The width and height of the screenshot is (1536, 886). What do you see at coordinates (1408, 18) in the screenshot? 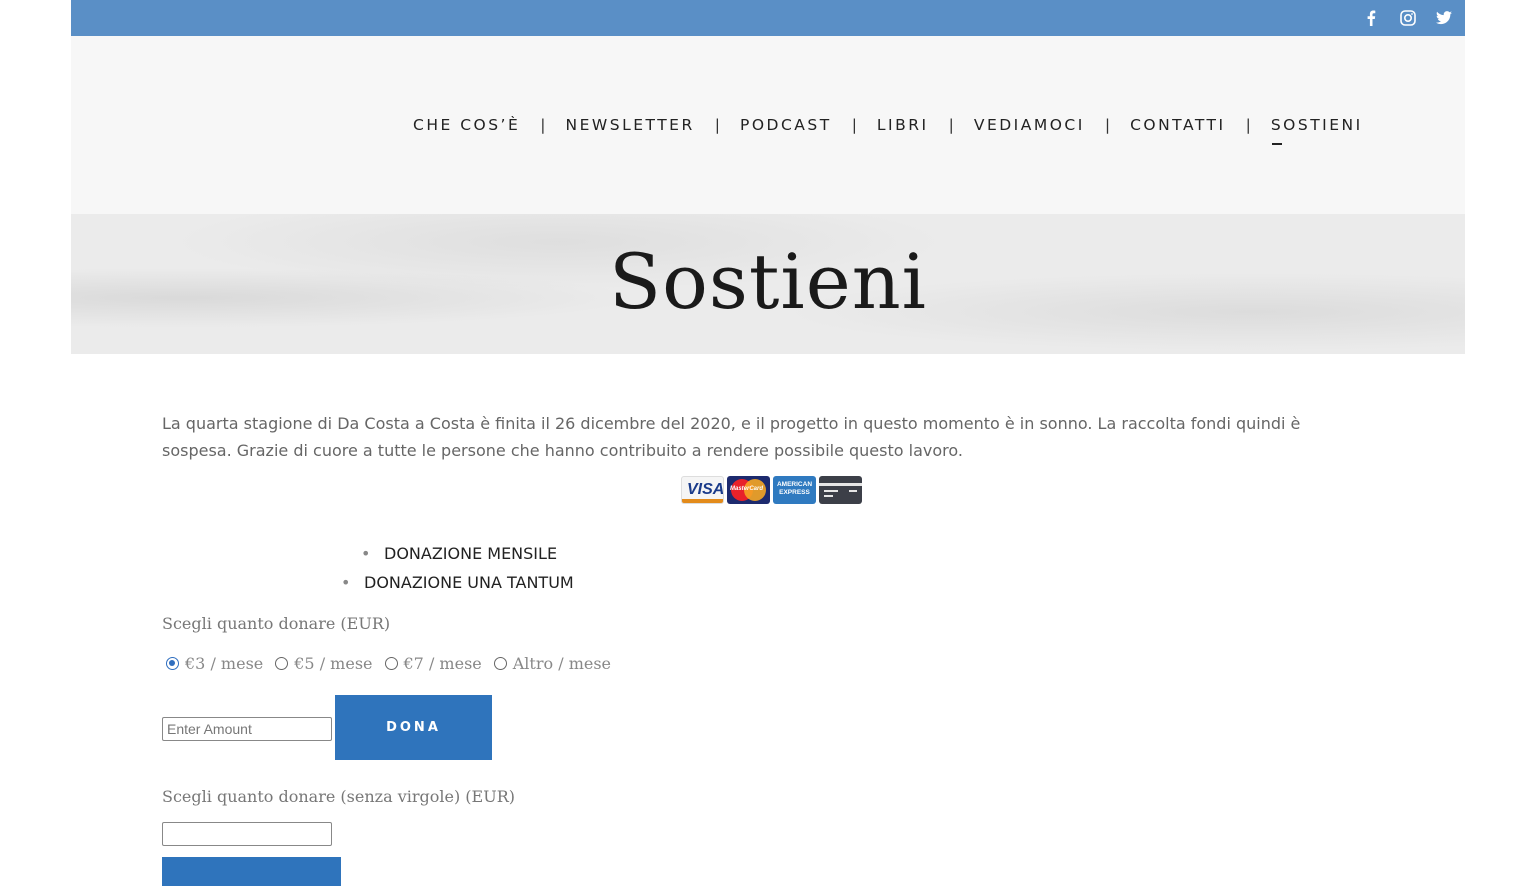
I see `instagram-icon` at bounding box center [1408, 18].